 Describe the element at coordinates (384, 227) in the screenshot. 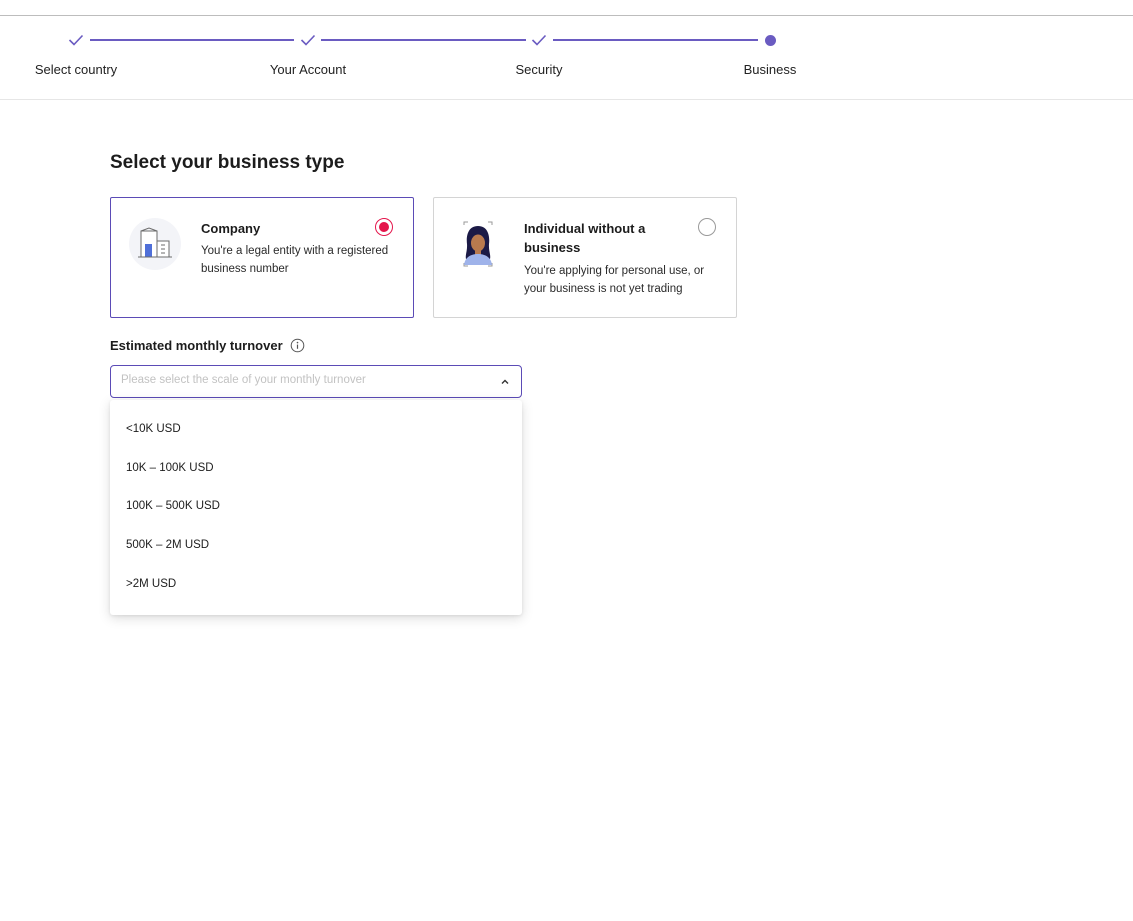

I see `company-radio` at that location.